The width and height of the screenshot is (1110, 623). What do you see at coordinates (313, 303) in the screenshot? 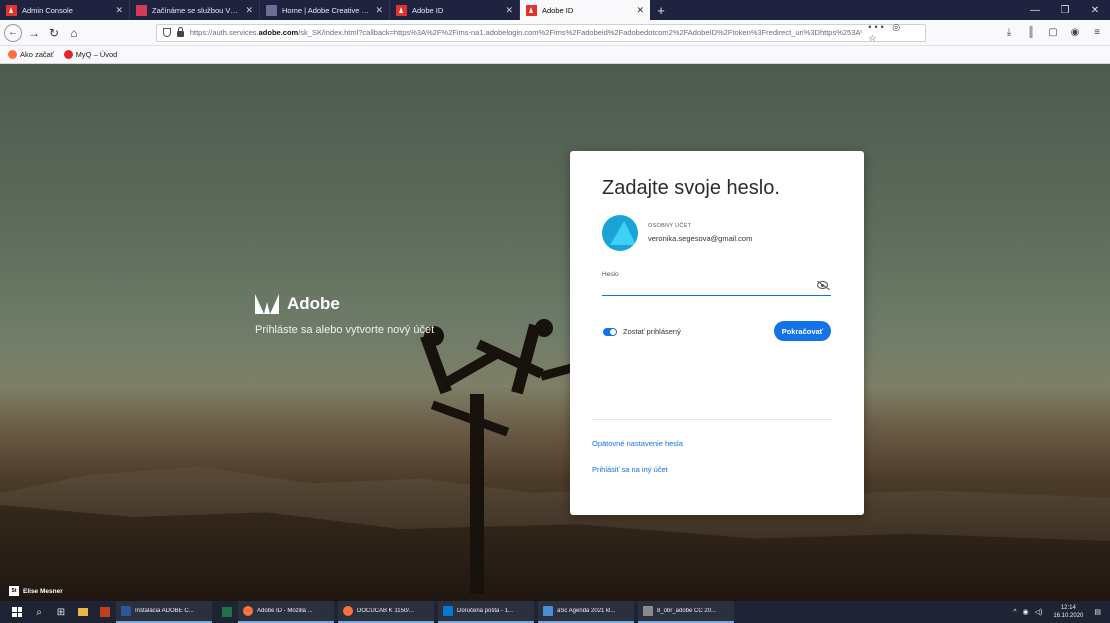
I see `brand-name: Adobe` at bounding box center [313, 303].